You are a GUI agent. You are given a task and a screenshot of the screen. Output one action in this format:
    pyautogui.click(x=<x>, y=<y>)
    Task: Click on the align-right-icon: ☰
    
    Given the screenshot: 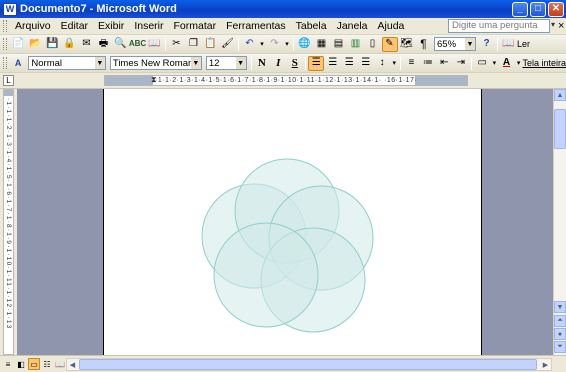 What is the action you would take?
    pyautogui.click(x=348, y=63)
    